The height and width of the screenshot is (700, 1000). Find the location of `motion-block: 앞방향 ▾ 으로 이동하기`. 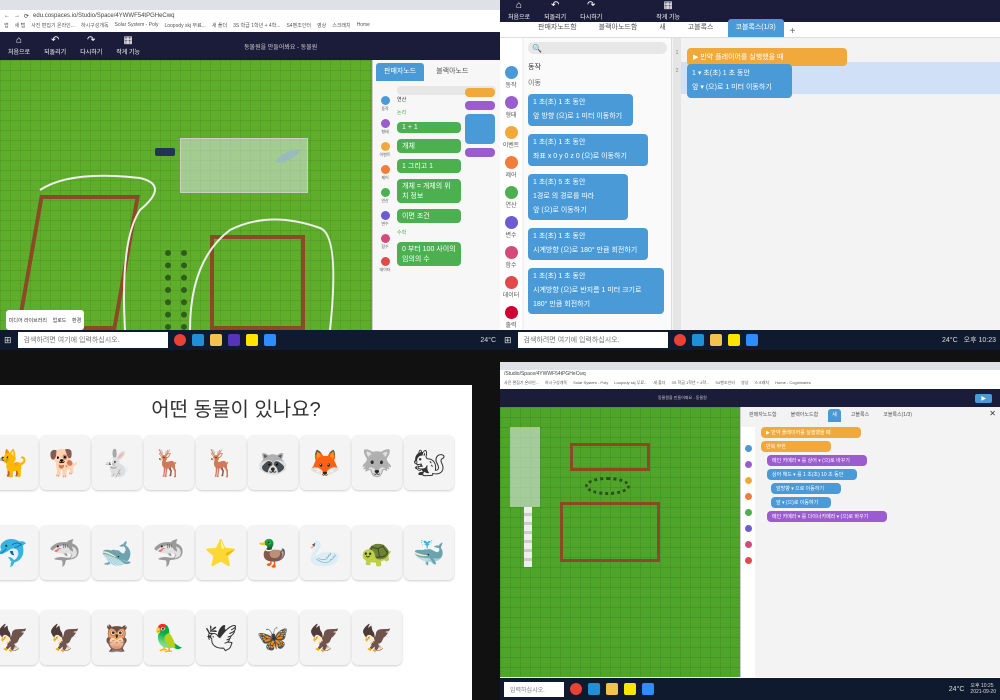

motion-block: 앞방향 ▾ 으로 이동하기 is located at coordinates (806, 488).